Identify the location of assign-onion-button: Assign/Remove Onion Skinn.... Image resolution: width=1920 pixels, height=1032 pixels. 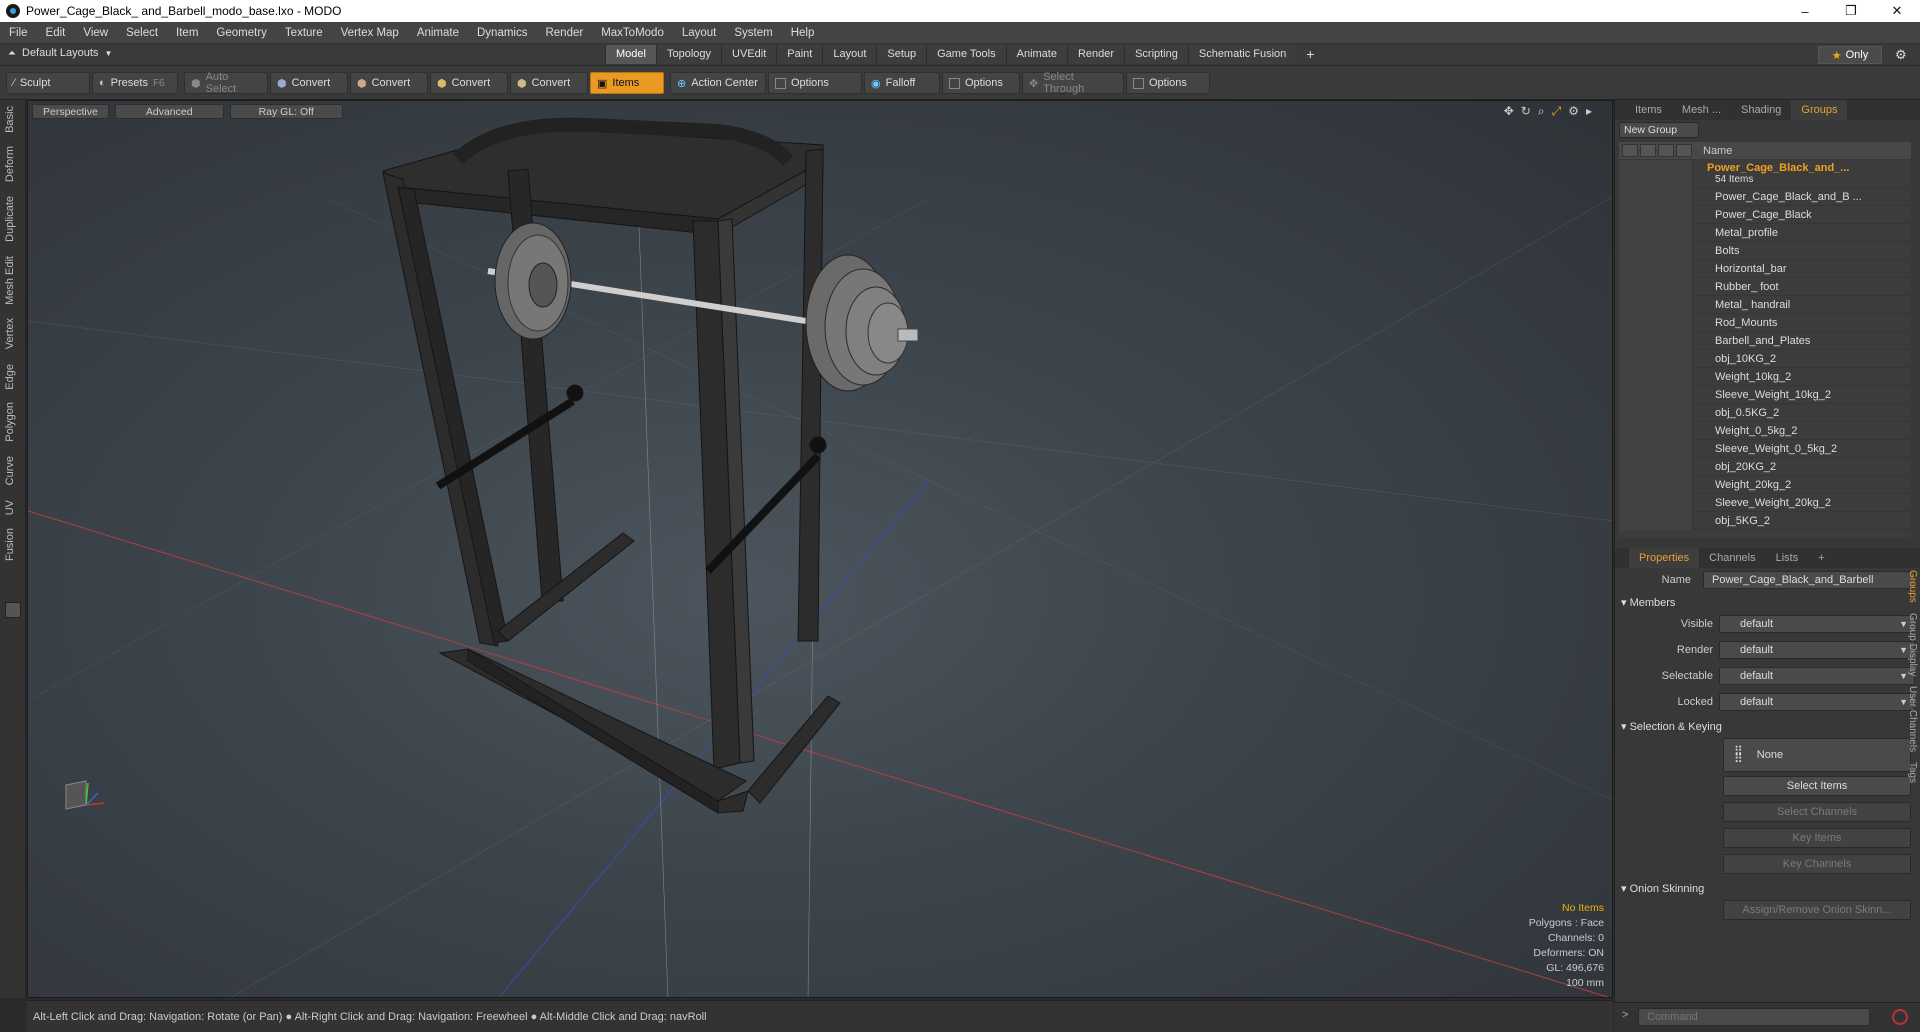
(1817, 910).